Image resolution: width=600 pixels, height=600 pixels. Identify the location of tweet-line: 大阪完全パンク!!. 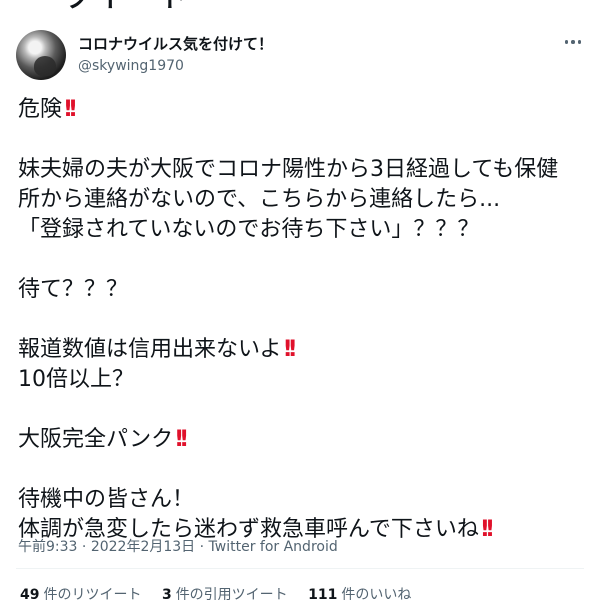
(103, 439).